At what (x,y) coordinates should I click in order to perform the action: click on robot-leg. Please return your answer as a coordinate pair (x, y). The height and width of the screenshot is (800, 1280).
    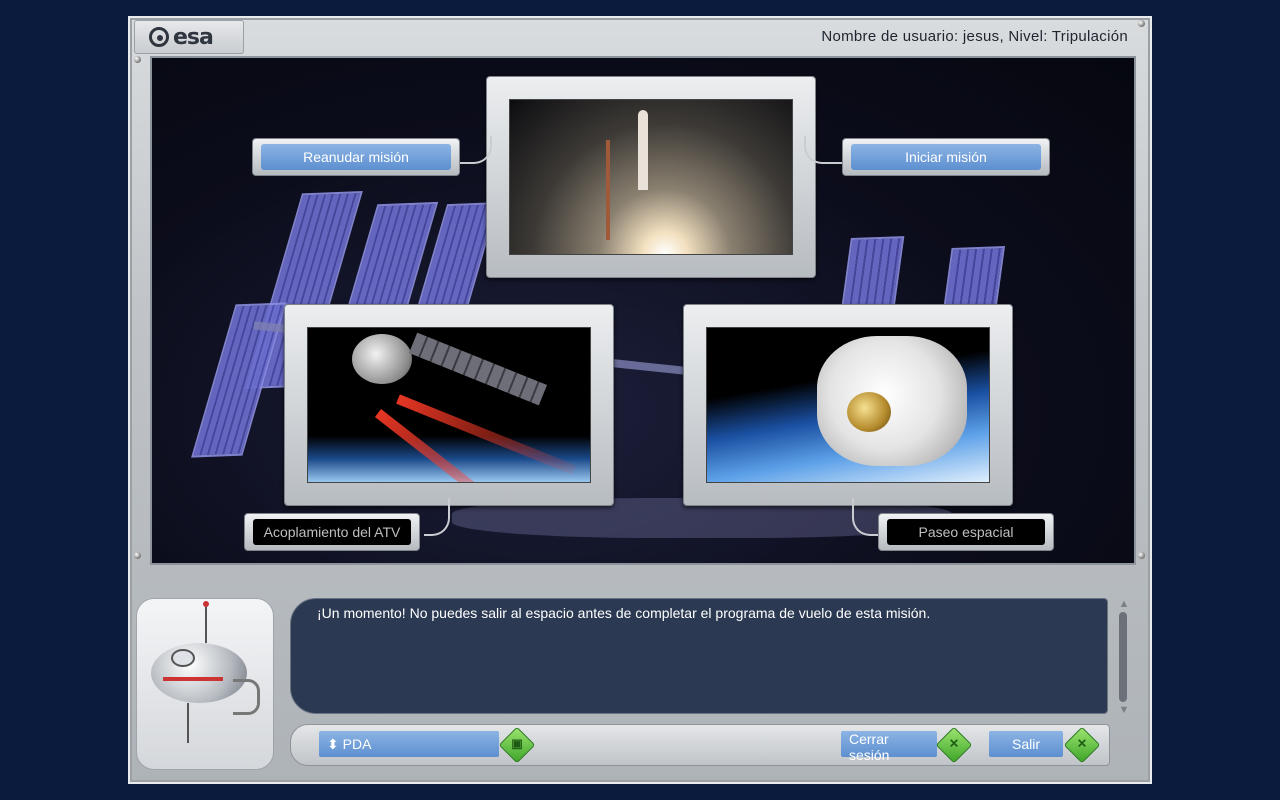
    Looking at the image, I should click on (188, 723).